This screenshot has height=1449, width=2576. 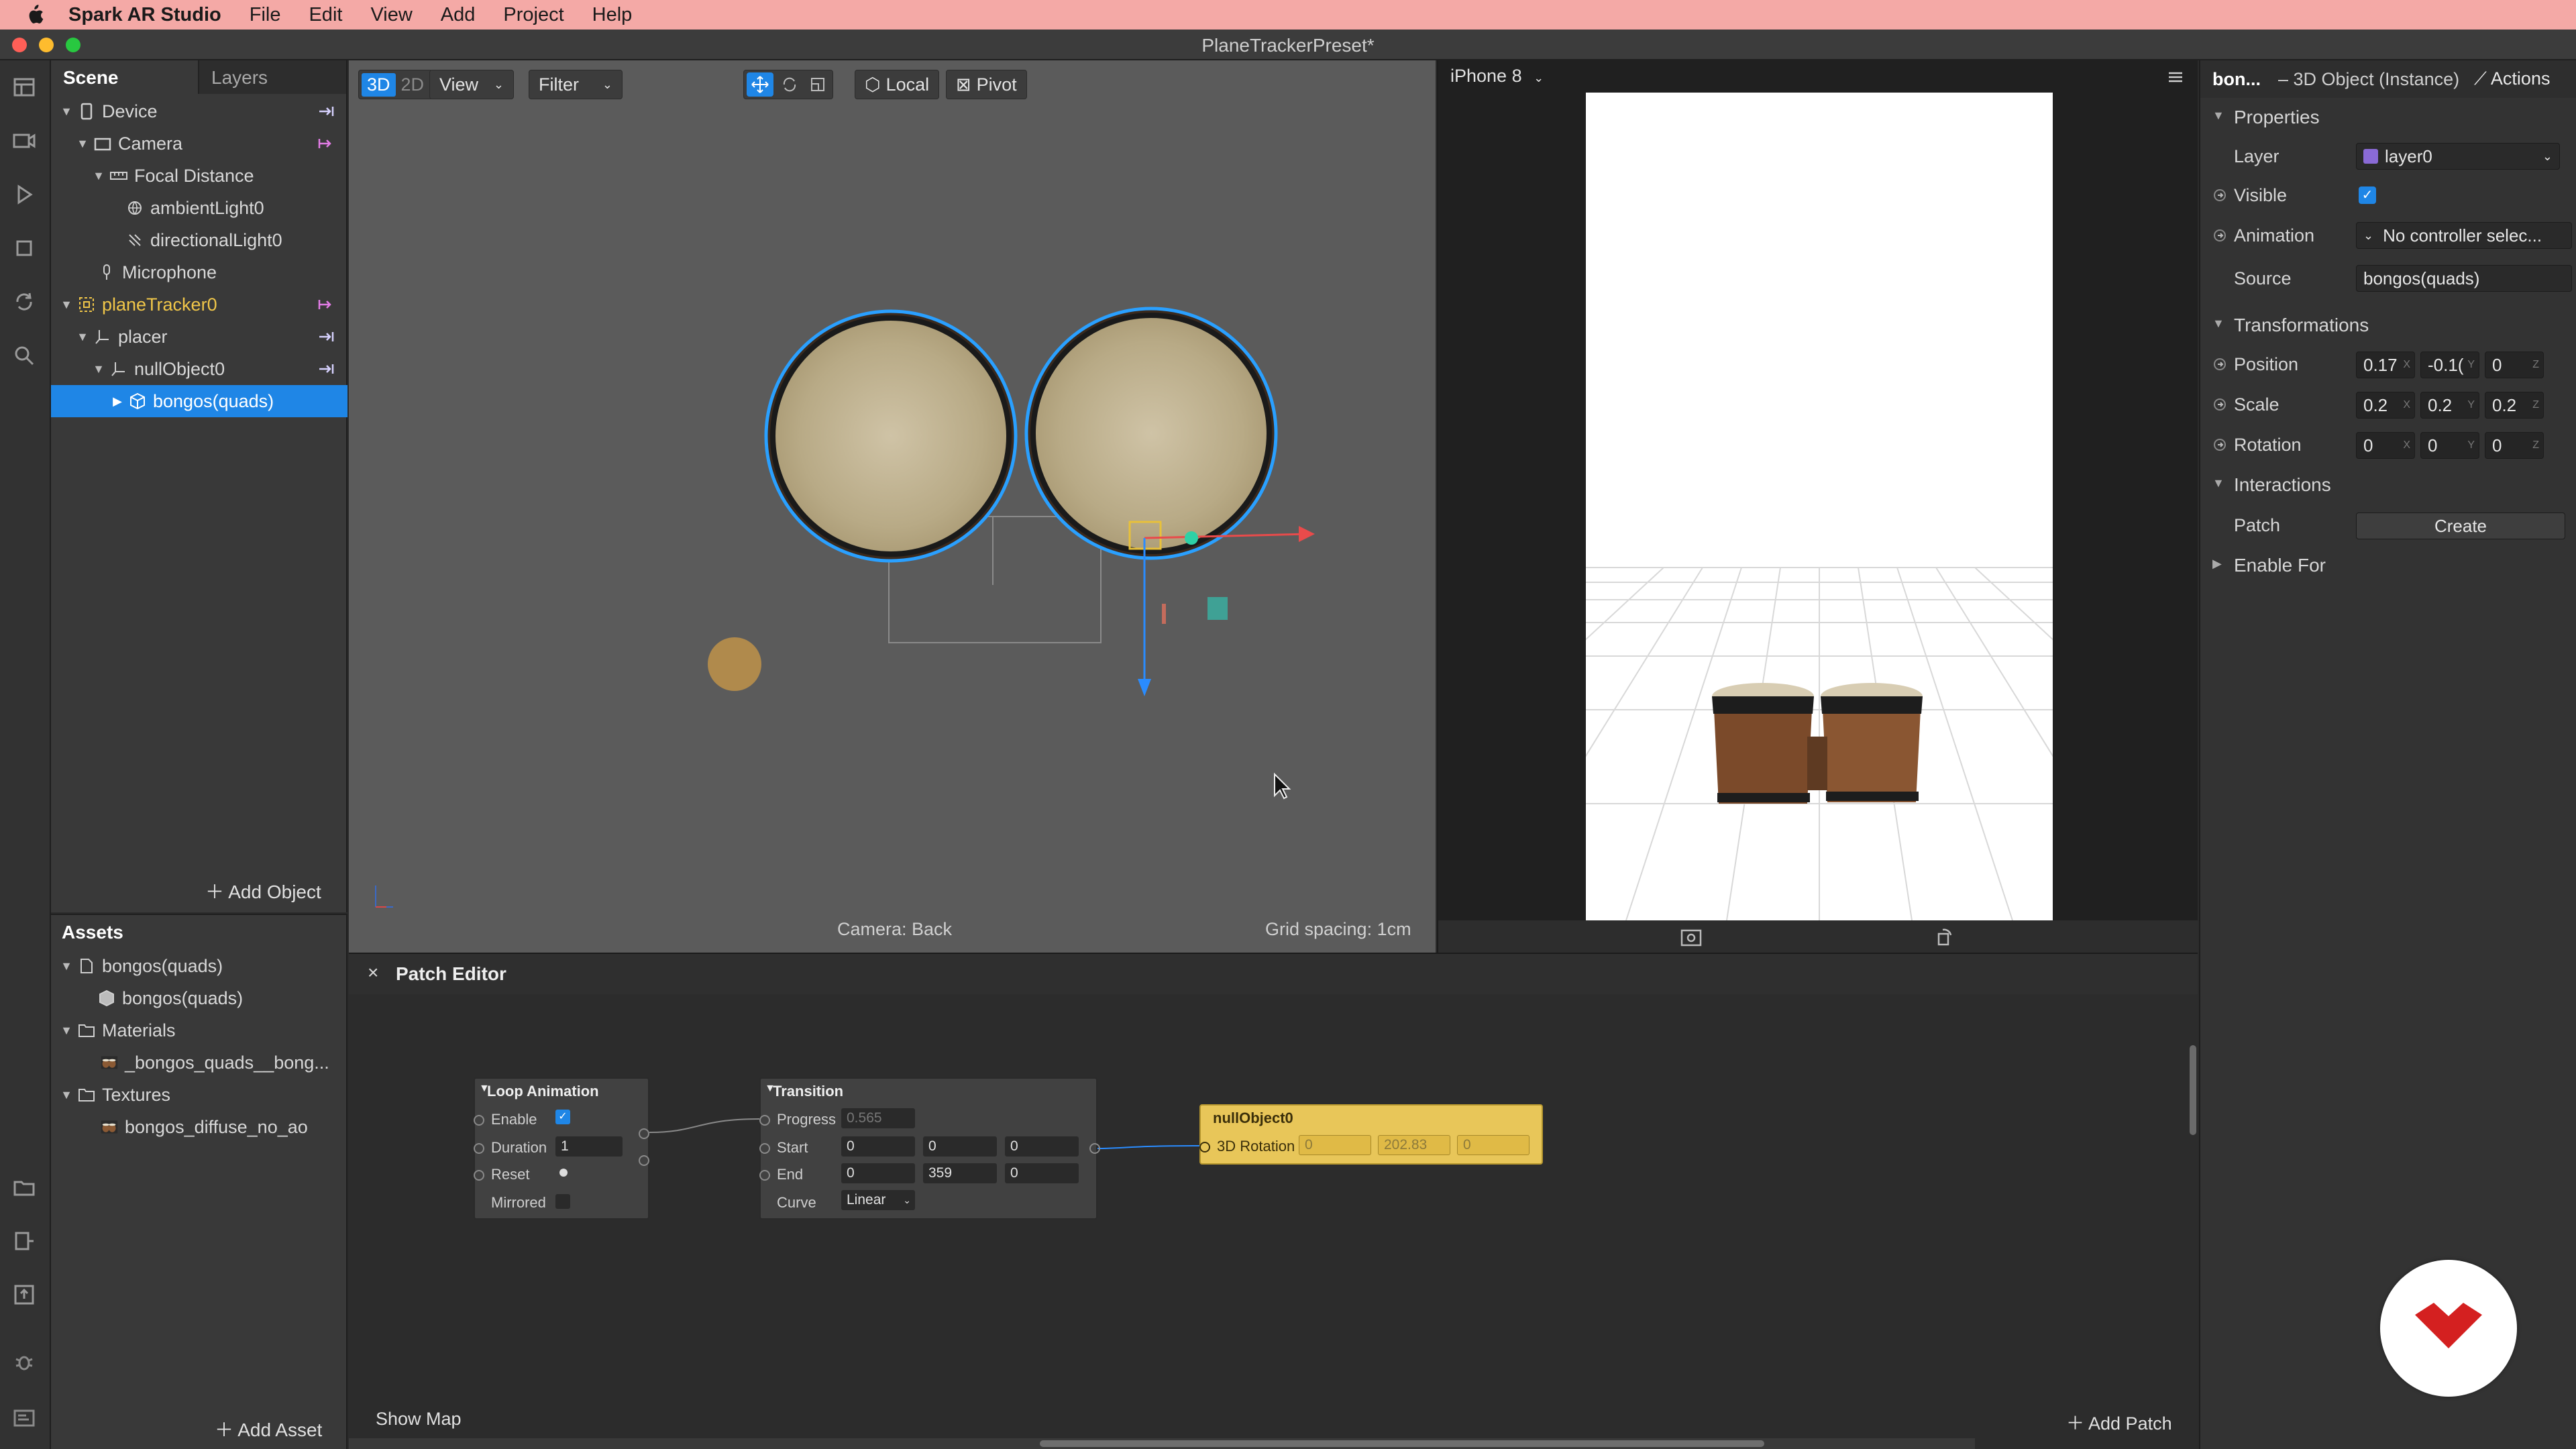 What do you see at coordinates (2385, 365) in the screenshot?
I see `position-x-field: 0.17 X` at bounding box center [2385, 365].